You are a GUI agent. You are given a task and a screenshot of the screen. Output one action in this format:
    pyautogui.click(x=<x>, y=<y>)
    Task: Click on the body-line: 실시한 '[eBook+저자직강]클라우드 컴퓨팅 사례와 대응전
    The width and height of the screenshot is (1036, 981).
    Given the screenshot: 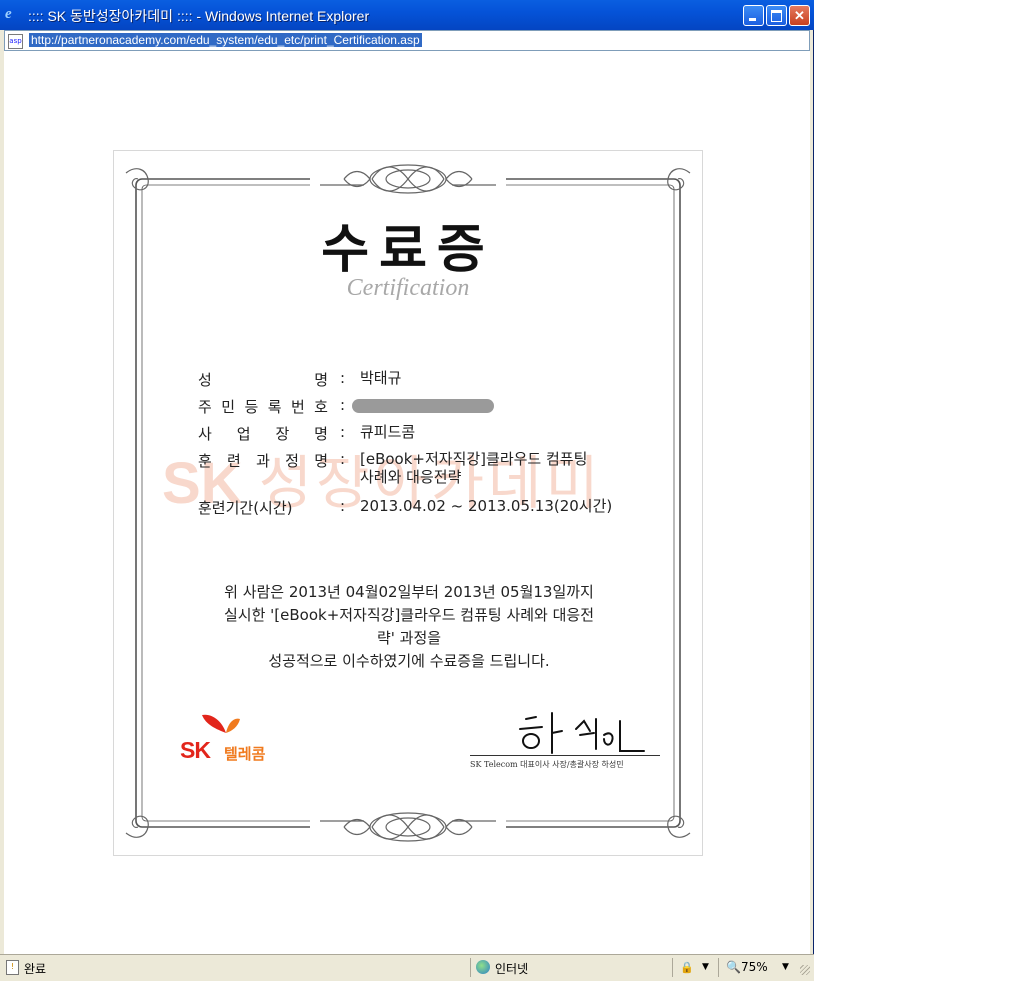 What is the action you would take?
    pyautogui.click(x=409, y=615)
    